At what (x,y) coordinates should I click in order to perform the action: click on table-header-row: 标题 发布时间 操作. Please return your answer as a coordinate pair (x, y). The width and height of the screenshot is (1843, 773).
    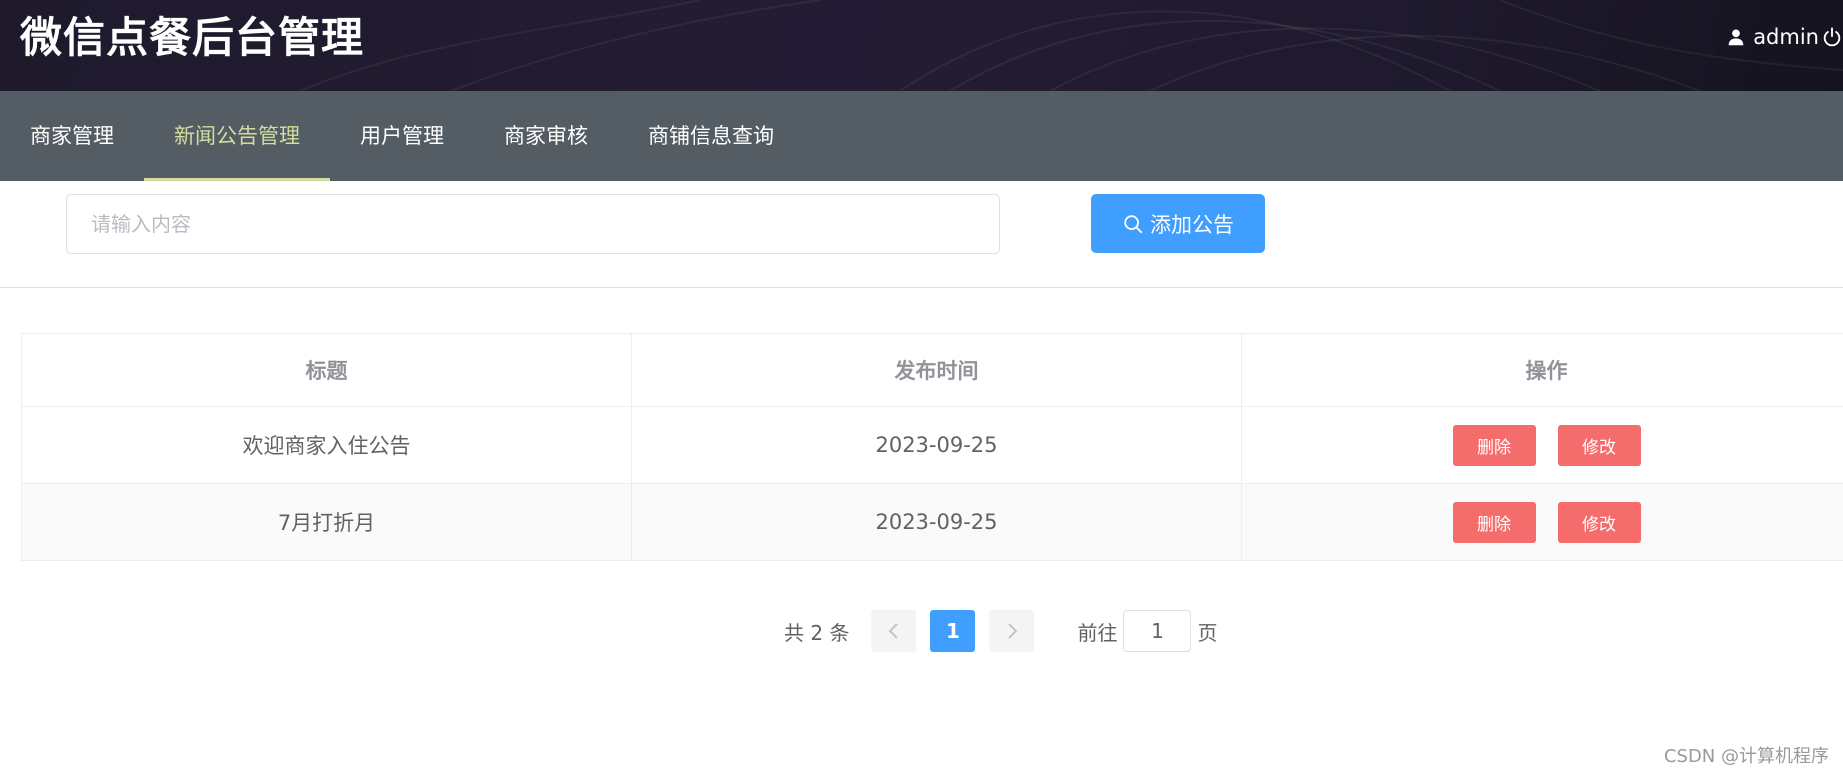
    Looking at the image, I should click on (932, 370).